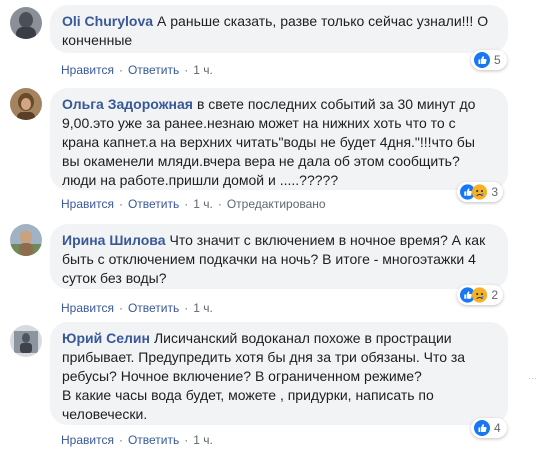 The height and width of the screenshot is (451, 541). Describe the element at coordinates (494, 295) in the screenshot. I see `reaction-count: 2` at that location.